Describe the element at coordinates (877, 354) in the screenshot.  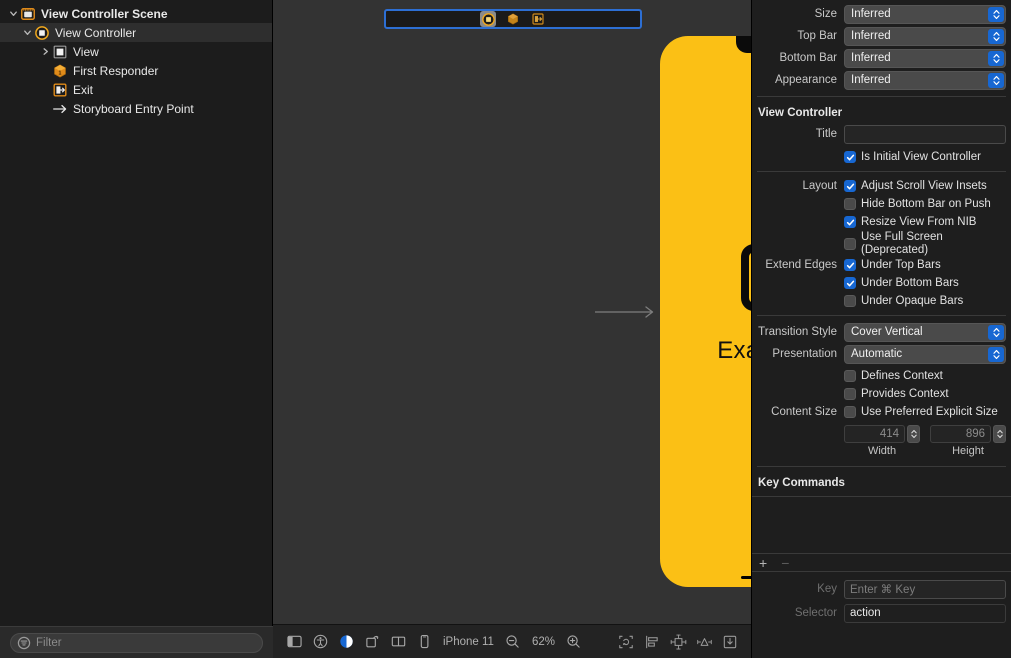
I see `presentation-value: Automatic` at that location.